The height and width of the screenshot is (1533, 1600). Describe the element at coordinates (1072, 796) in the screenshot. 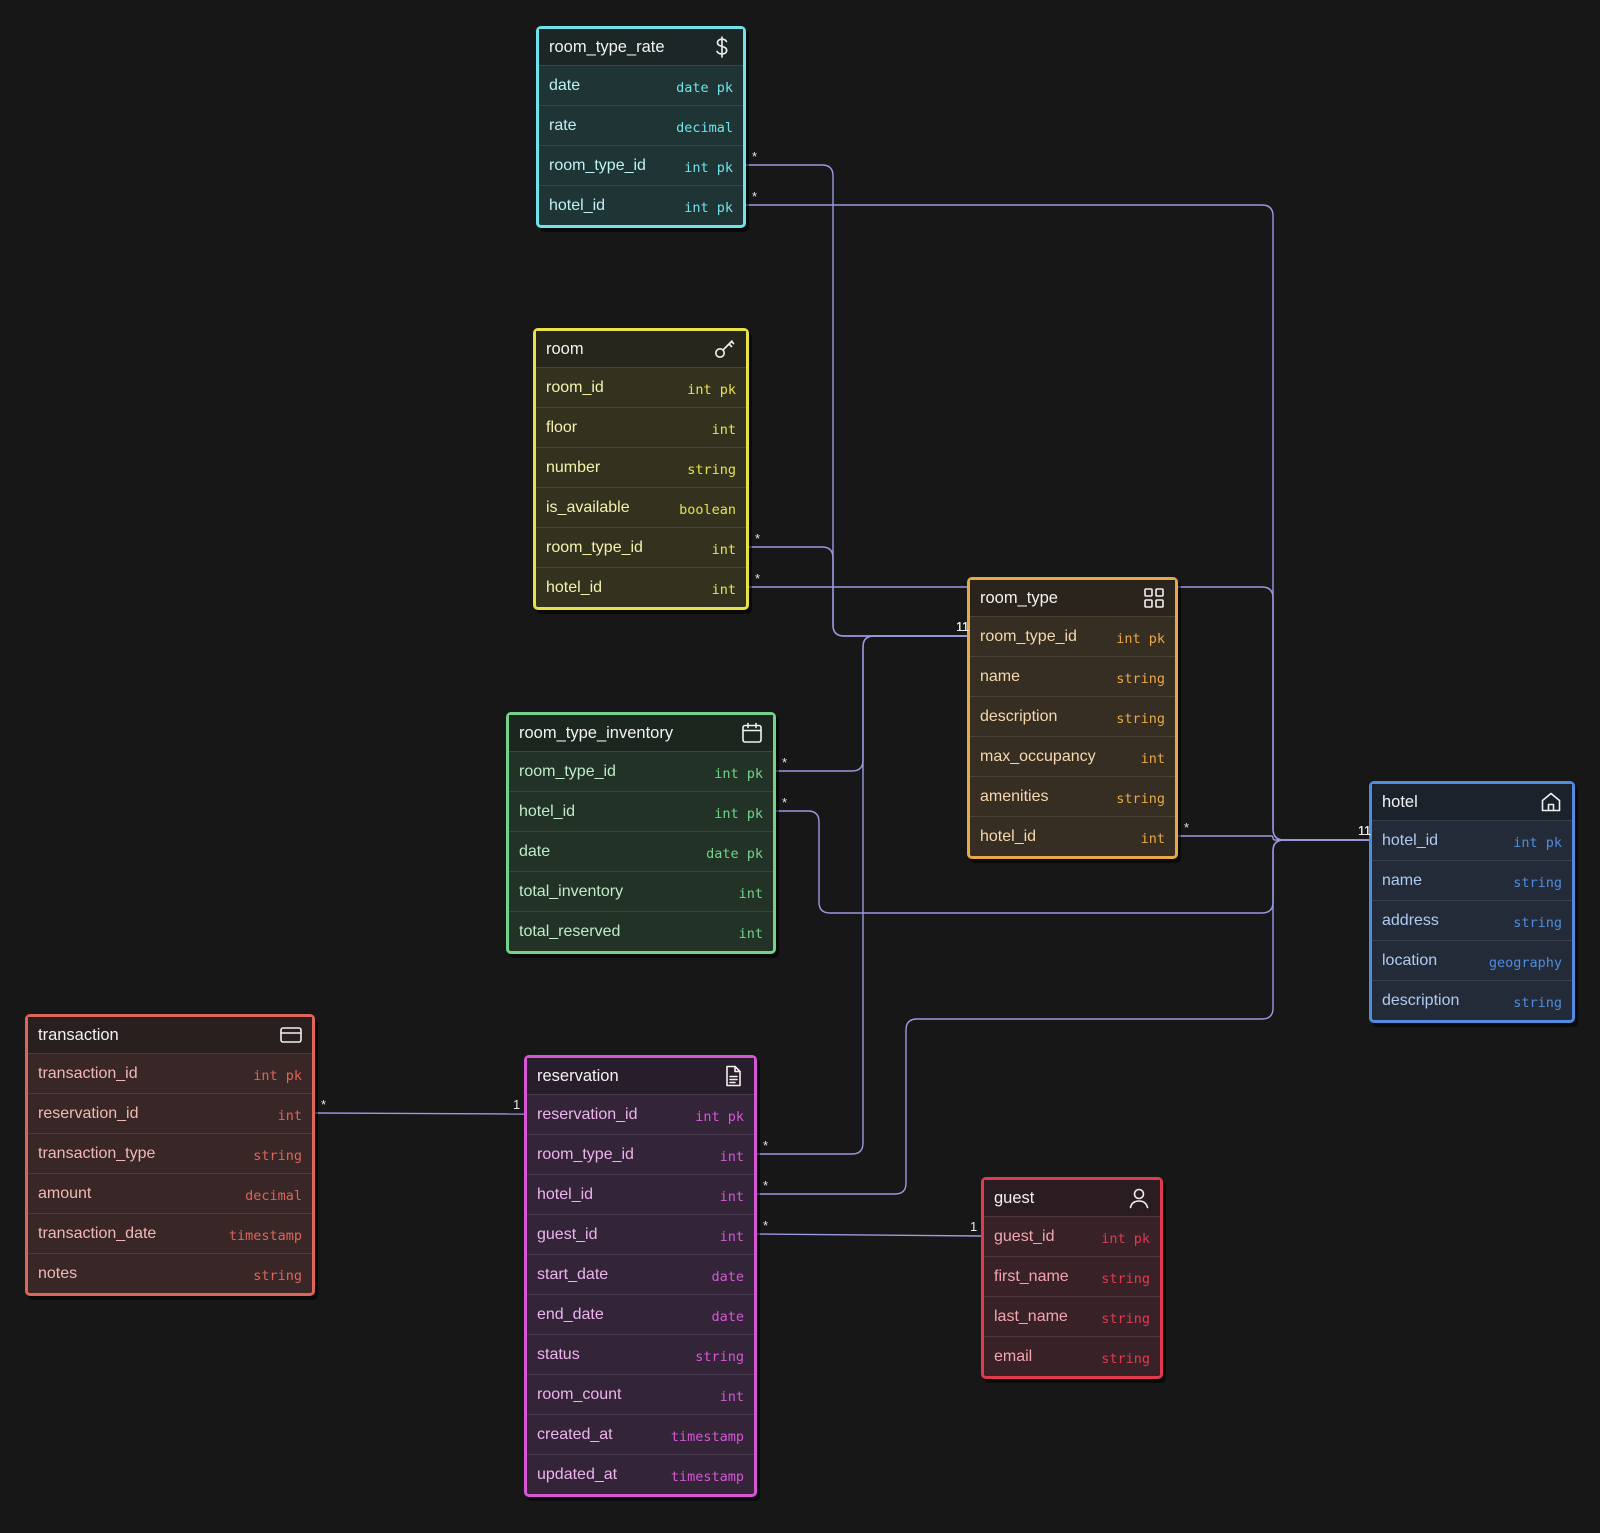

I see `field-row: amenities string` at that location.